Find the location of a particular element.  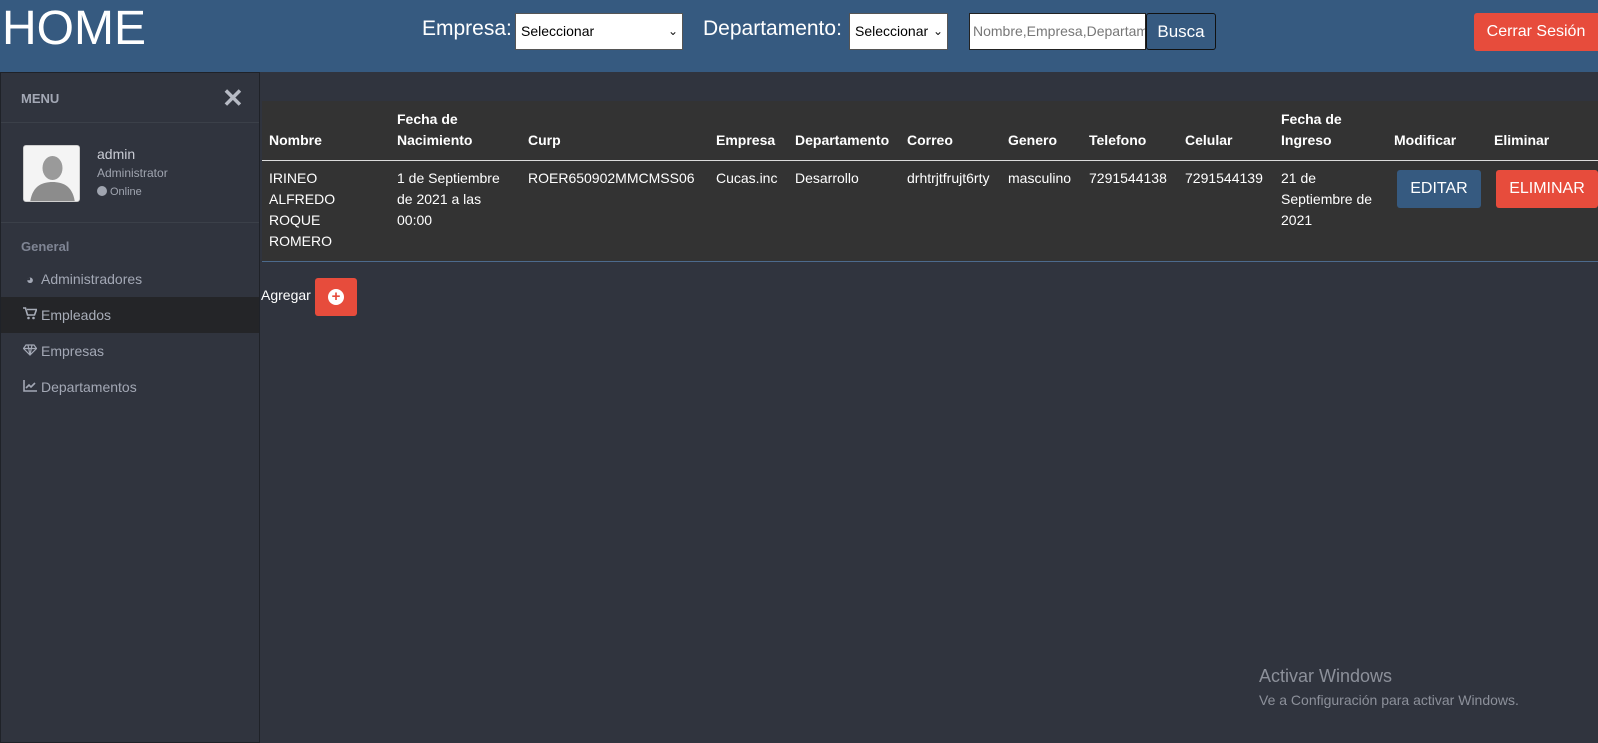

shopping-cart-icon is located at coordinates (30, 316).